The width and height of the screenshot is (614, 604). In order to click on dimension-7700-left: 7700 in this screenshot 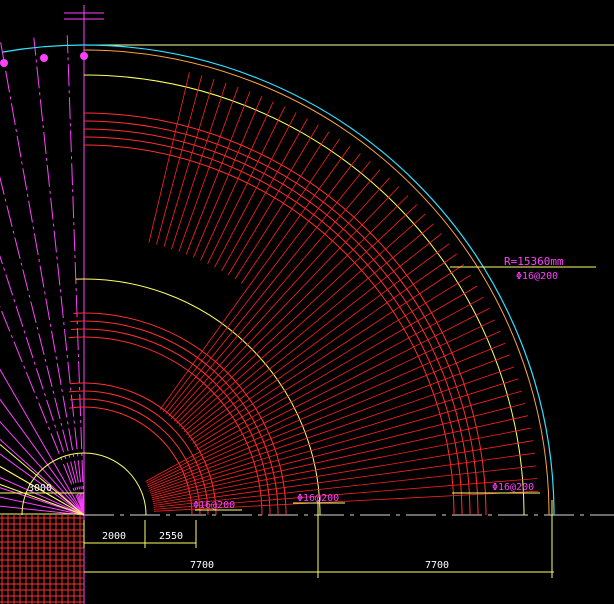, I will do `click(202, 565)`.